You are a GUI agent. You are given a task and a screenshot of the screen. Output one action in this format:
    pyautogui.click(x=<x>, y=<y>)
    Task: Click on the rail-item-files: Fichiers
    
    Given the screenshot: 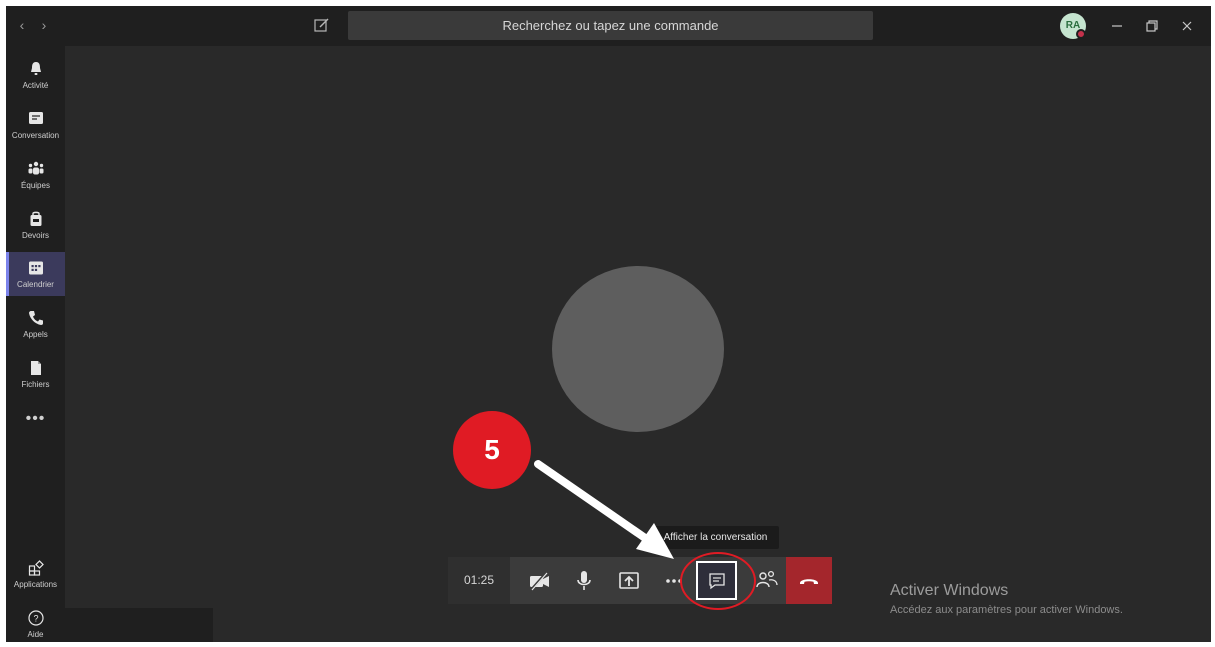 What is the action you would take?
    pyautogui.click(x=35, y=374)
    